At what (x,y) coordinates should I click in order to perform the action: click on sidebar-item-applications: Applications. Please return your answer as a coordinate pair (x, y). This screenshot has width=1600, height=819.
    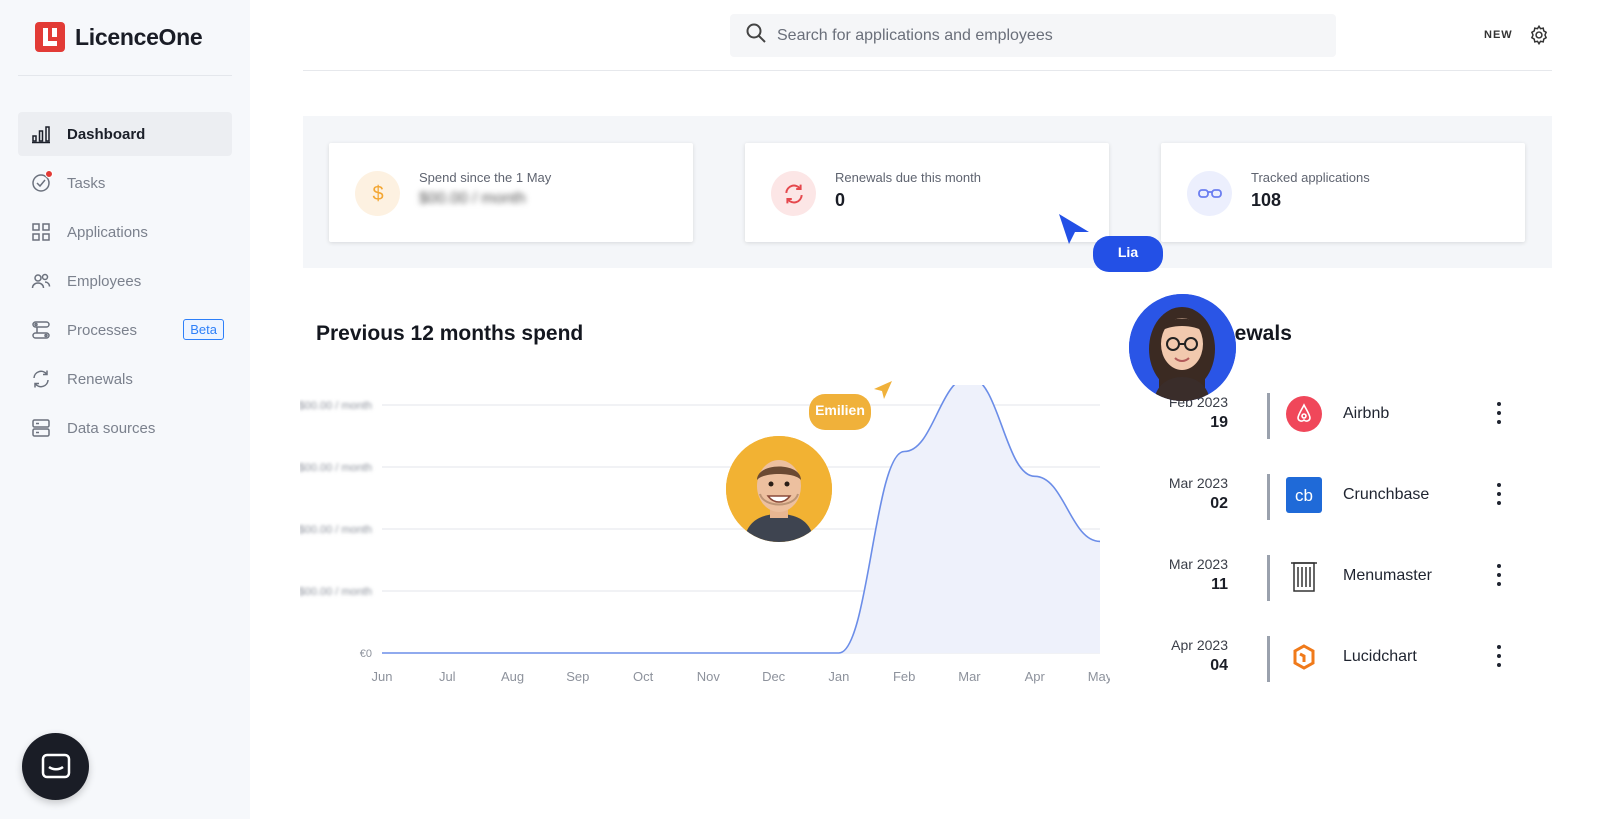
    Looking at the image, I should click on (125, 232).